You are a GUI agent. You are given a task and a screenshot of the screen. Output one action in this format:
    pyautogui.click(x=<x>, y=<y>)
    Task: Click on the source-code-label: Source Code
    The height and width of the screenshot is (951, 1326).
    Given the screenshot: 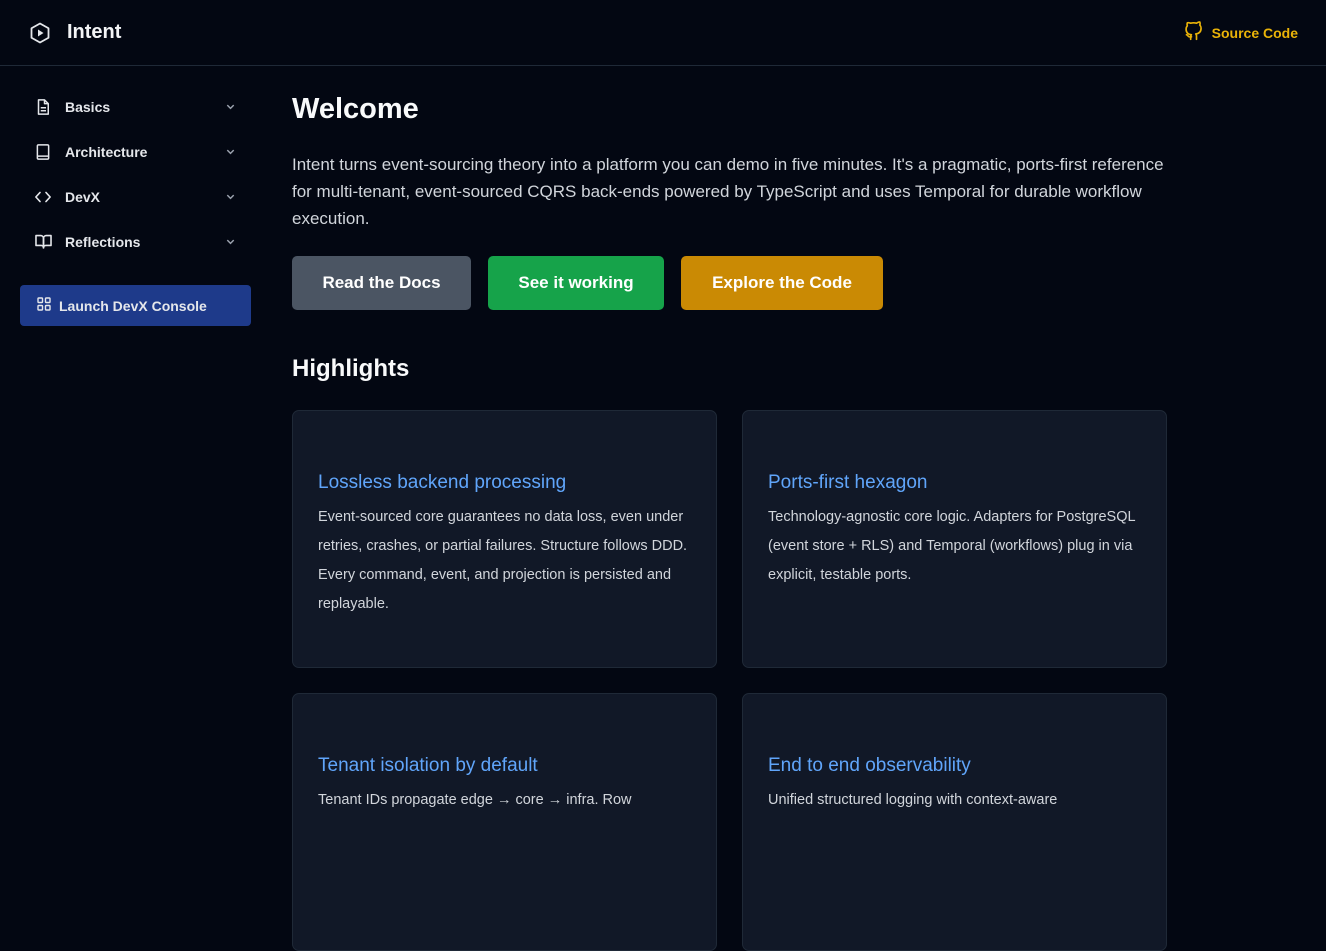 What is the action you would take?
    pyautogui.click(x=1254, y=32)
    